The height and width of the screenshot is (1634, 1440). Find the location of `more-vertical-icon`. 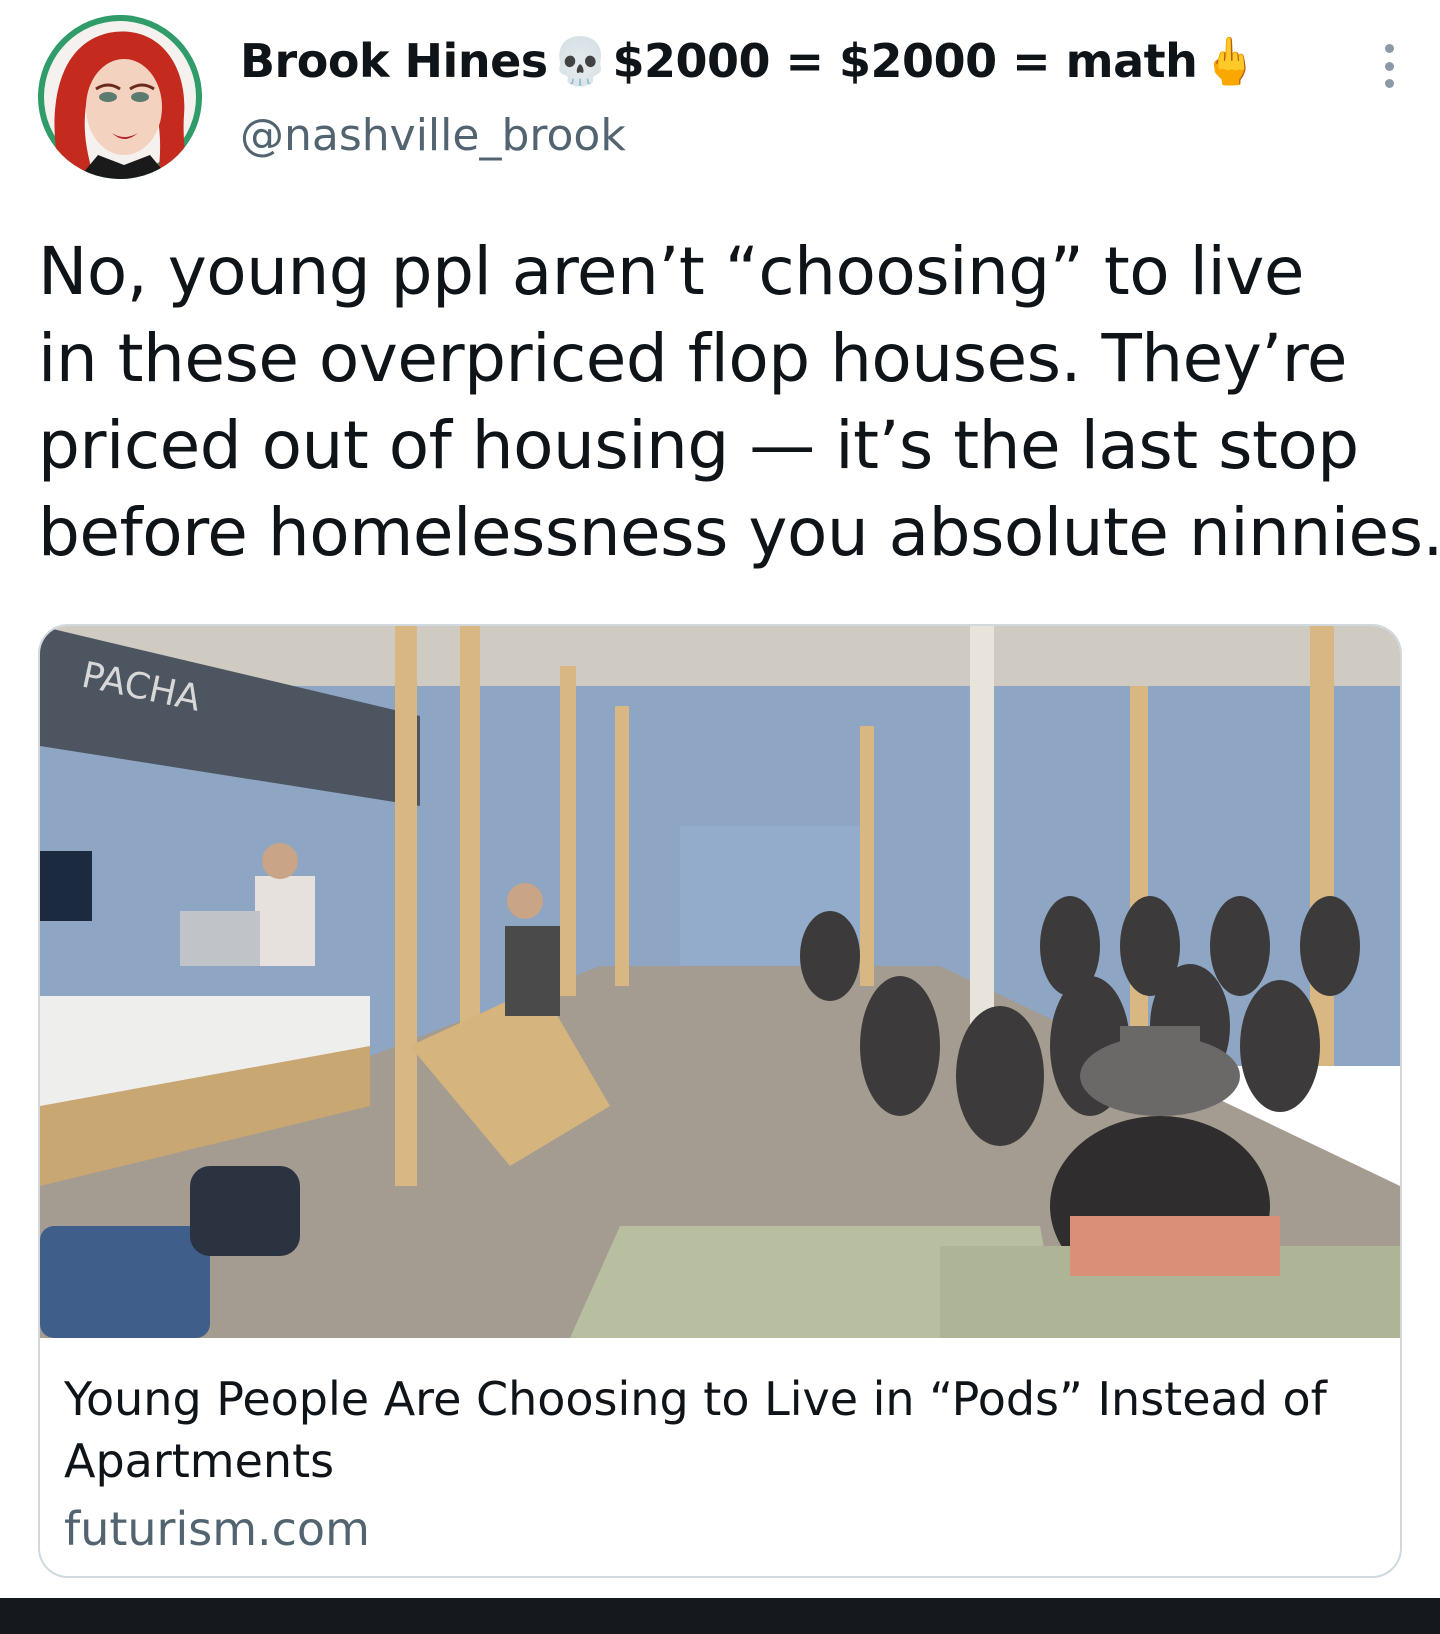

more-vertical-icon is located at coordinates (1389, 66).